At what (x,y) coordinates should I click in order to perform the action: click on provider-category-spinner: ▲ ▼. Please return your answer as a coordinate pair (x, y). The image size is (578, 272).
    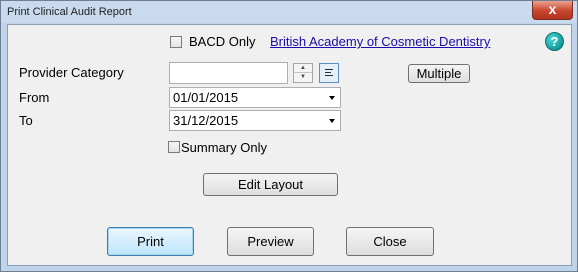
    Looking at the image, I should click on (303, 73).